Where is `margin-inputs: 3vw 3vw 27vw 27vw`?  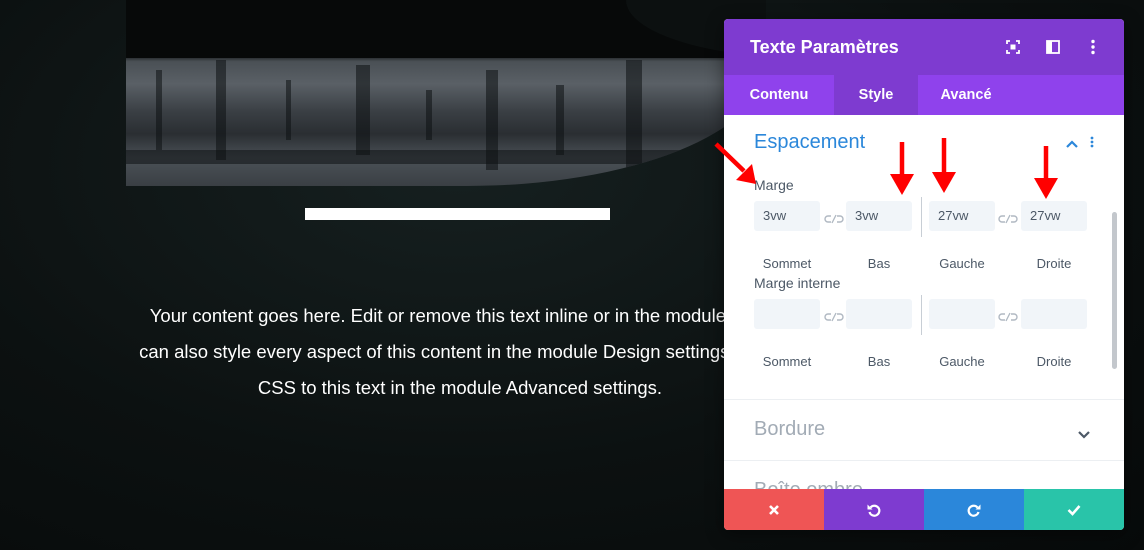 margin-inputs: 3vw 3vw 27vw 27vw is located at coordinates (924, 217).